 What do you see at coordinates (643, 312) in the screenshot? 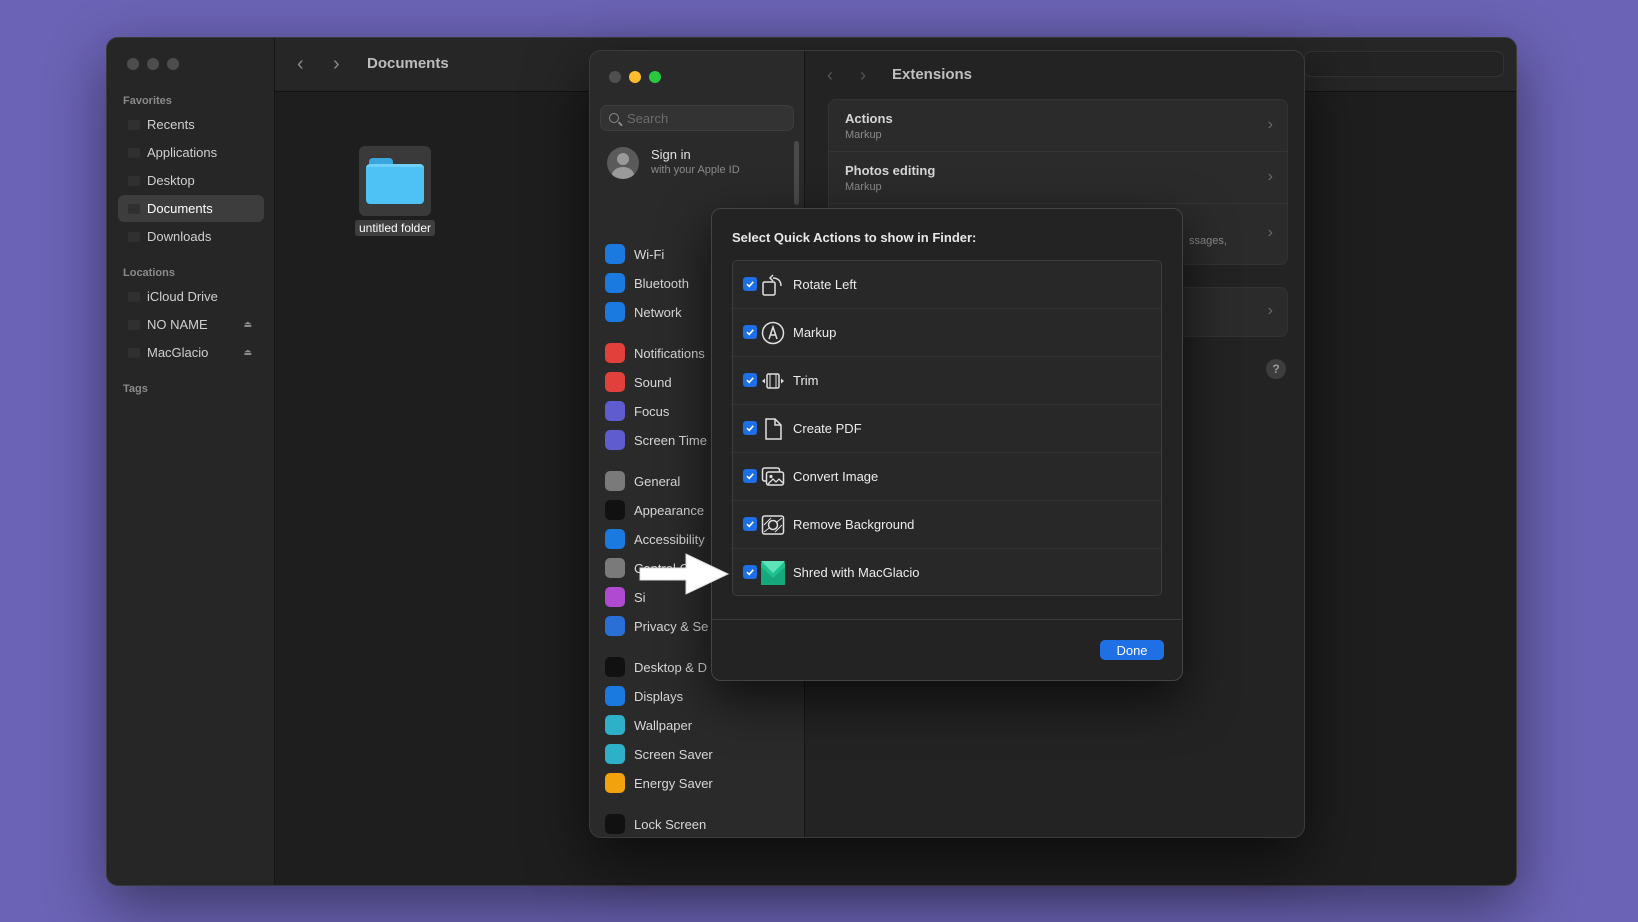
I see `sidebar-item-network: Network` at bounding box center [643, 312].